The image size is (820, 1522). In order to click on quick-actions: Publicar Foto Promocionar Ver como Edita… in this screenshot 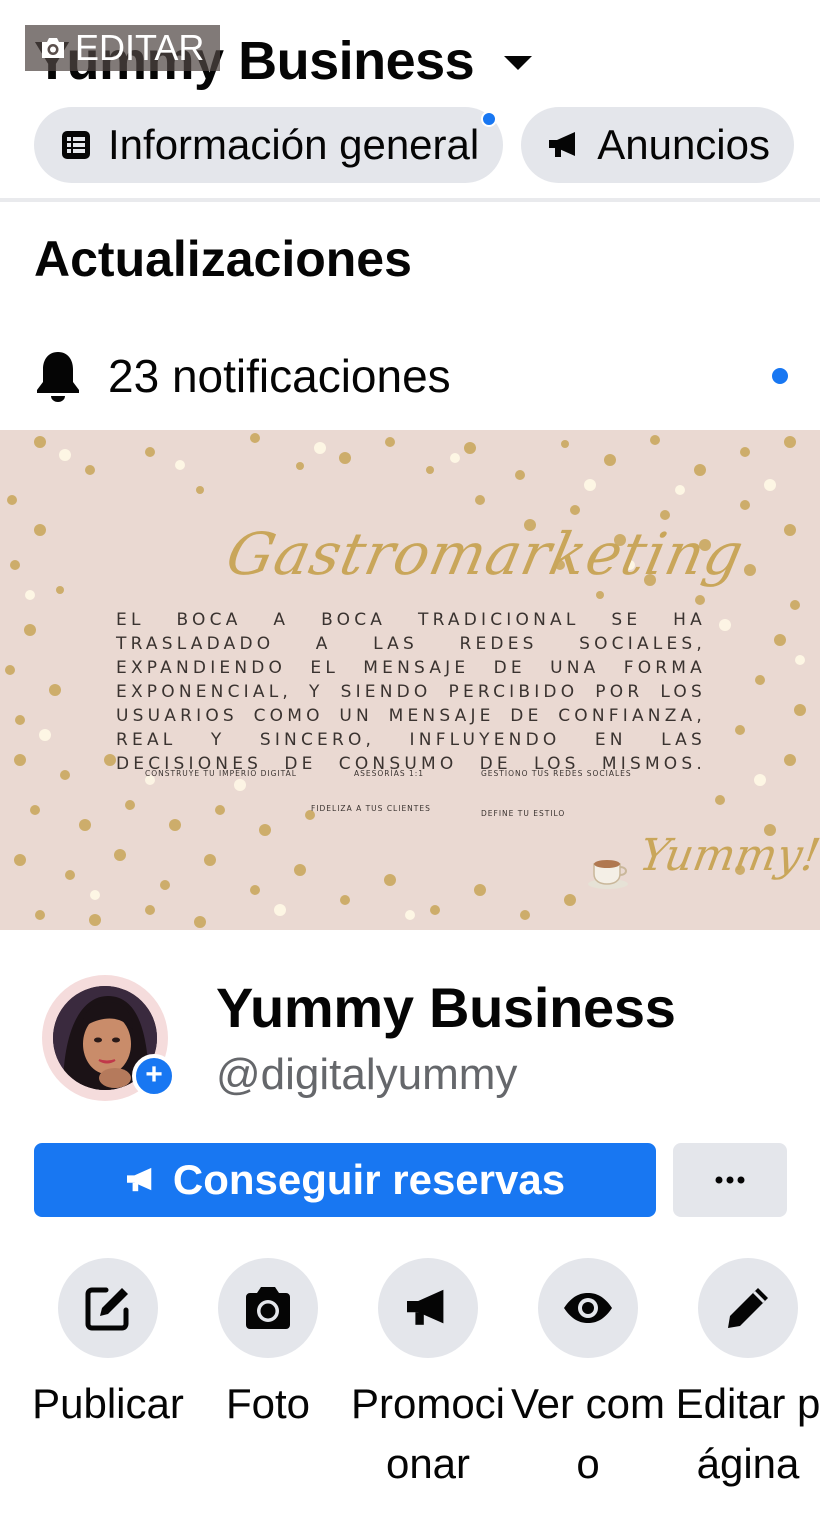, I will do `click(424, 1376)`.